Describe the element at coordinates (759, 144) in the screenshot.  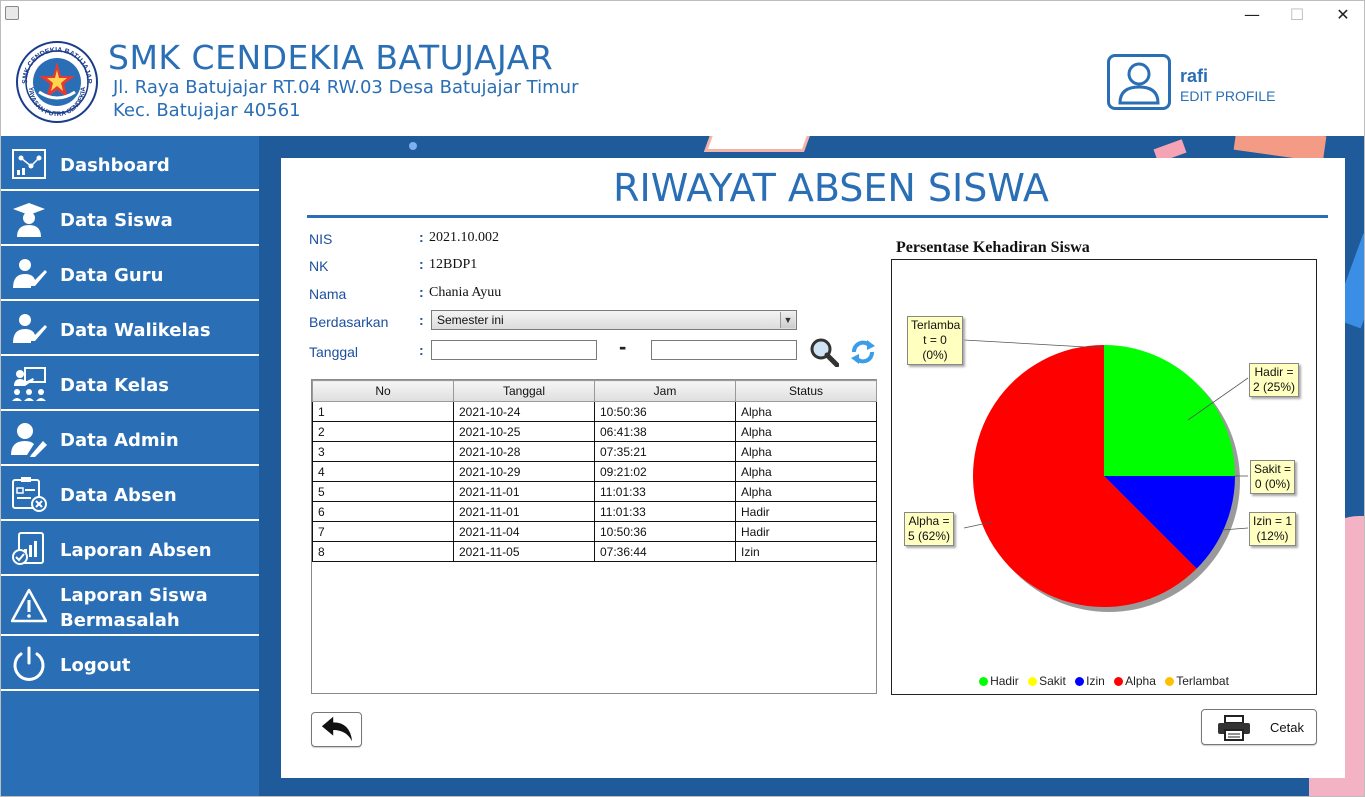
I see `decoration-shape` at that location.